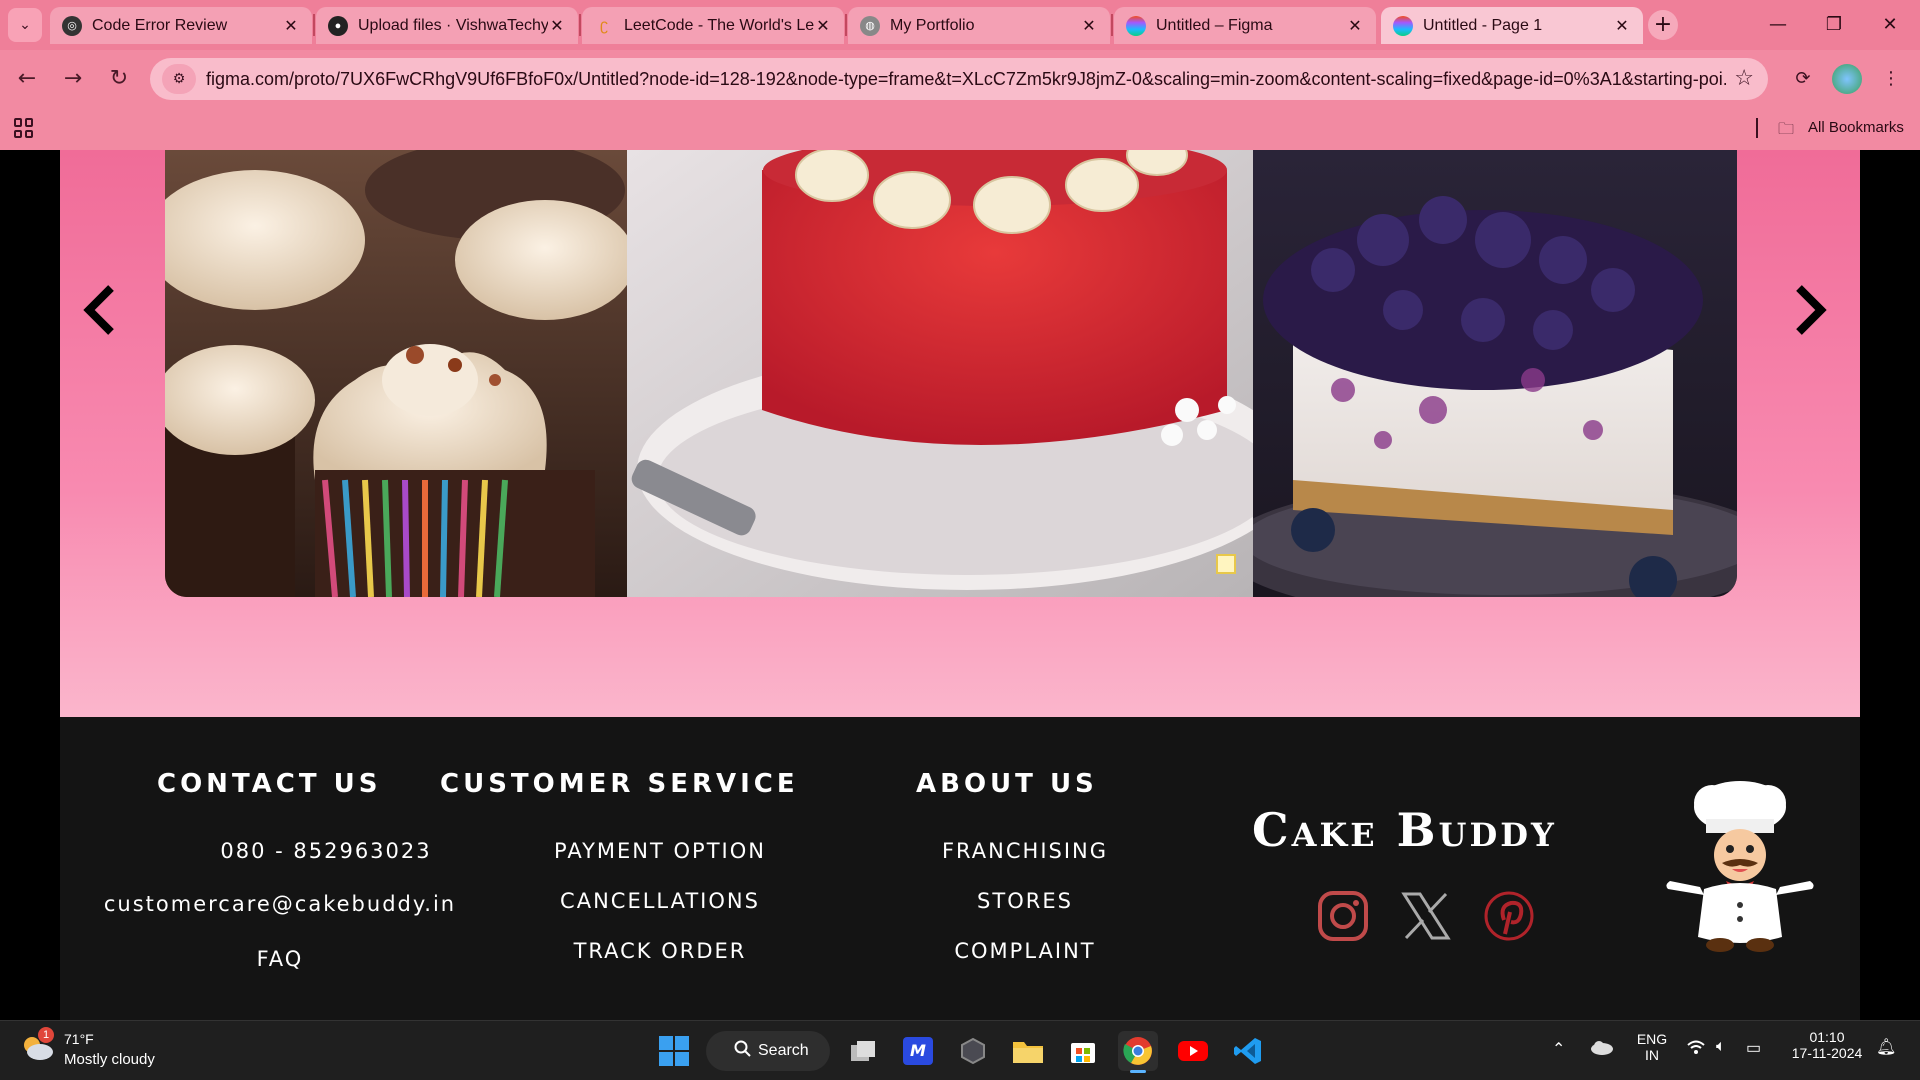 This screenshot has width=1920, height=1080. I want to click on wifi-icon, so click(1696, 1048).